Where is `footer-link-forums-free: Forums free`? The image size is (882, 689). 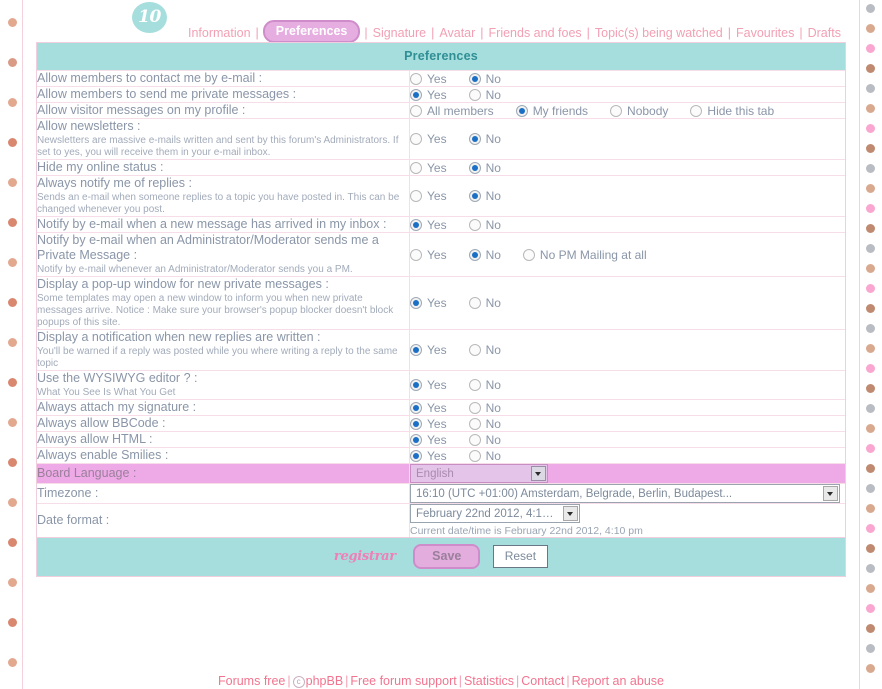
footer-link-forums-free: Forums free is located at coordinates (251, 681).